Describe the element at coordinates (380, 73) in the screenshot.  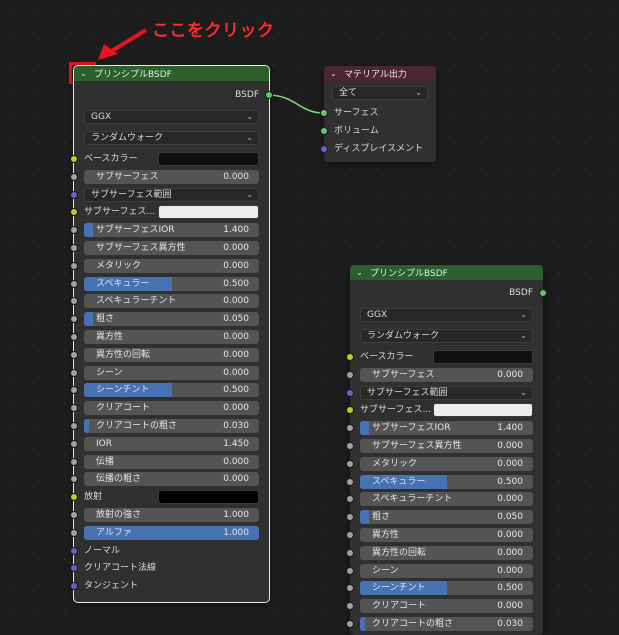
I see `node-header: ⌄ マテリアル出力` at that location.